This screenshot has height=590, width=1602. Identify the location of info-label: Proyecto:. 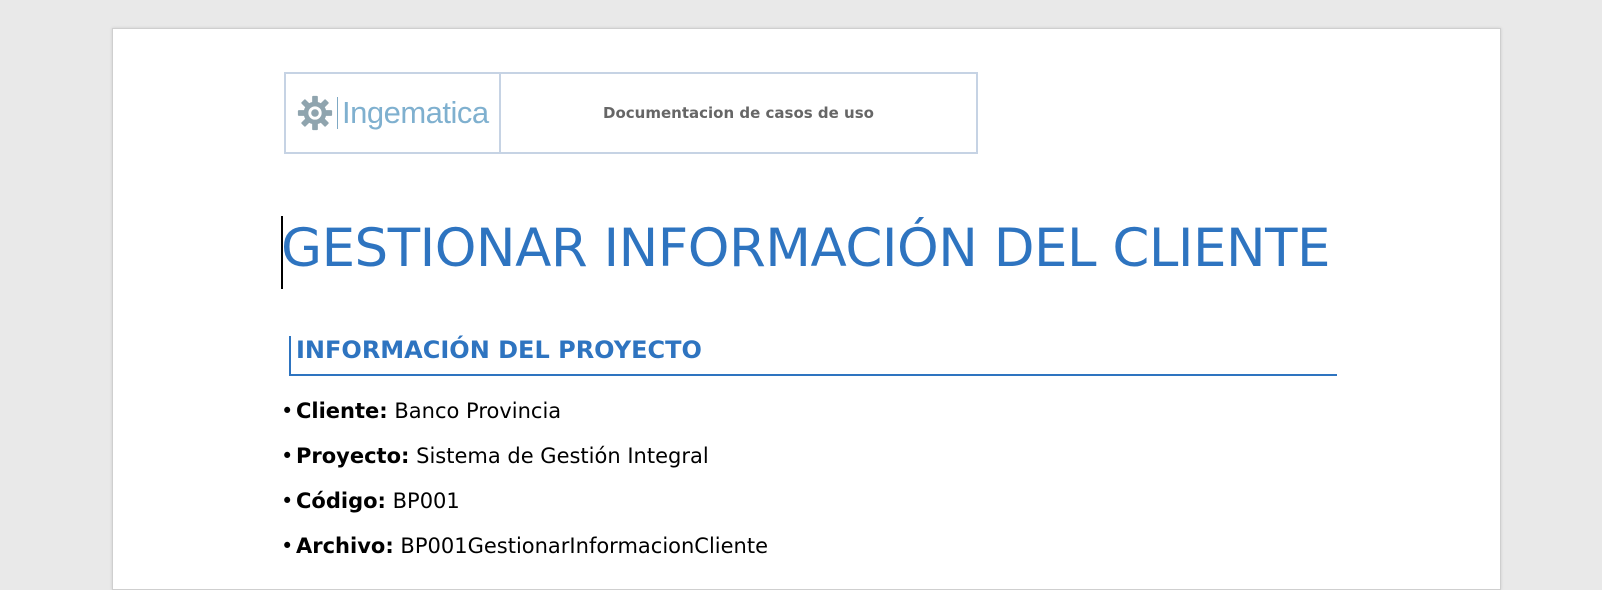
(353, 456).